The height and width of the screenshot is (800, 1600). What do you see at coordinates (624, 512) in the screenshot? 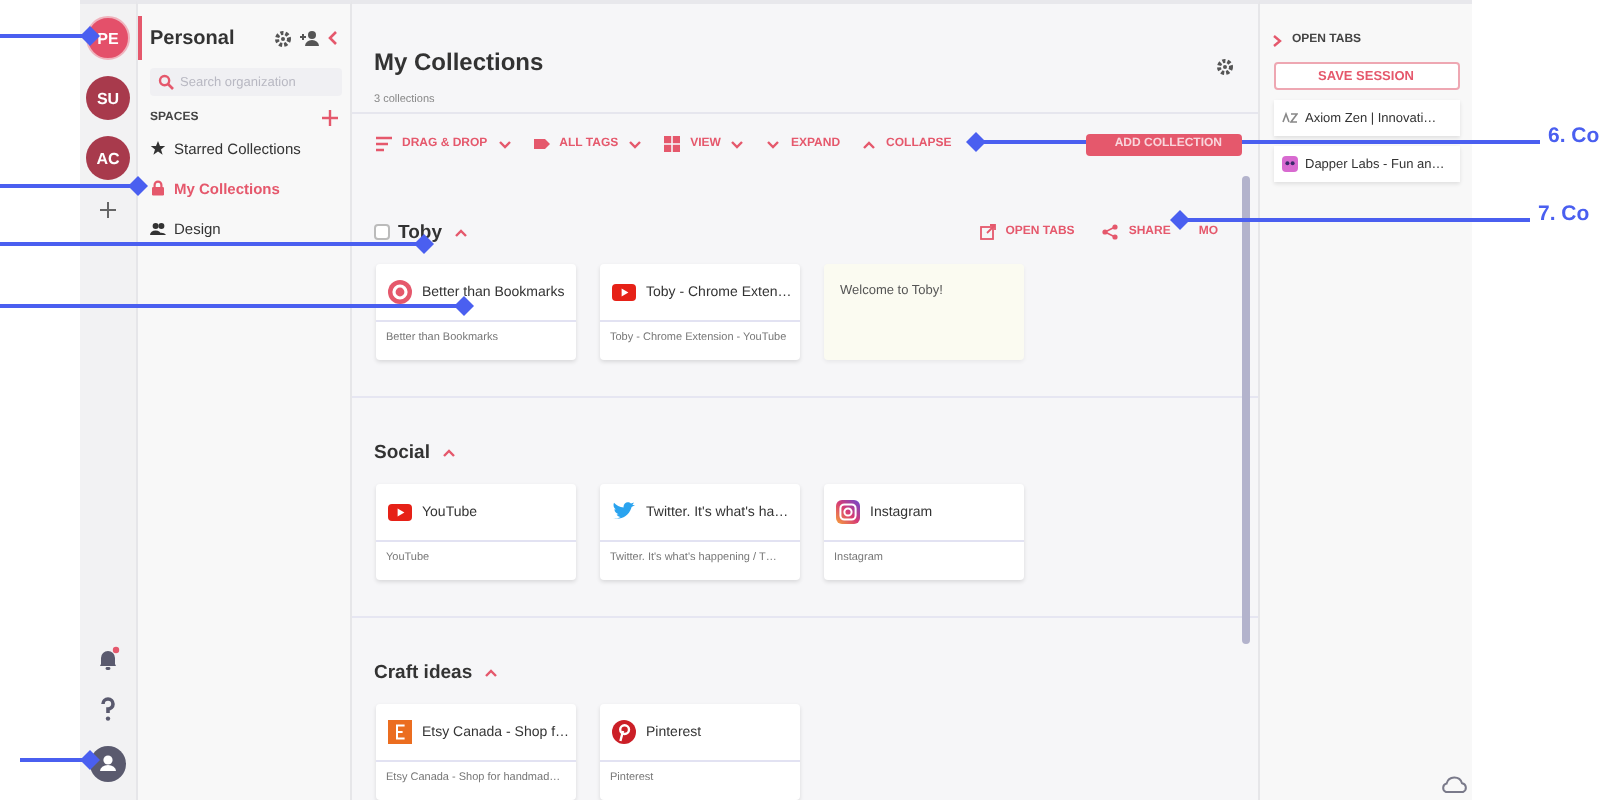
I see `bird-icon` at bounding box center [624, 512].